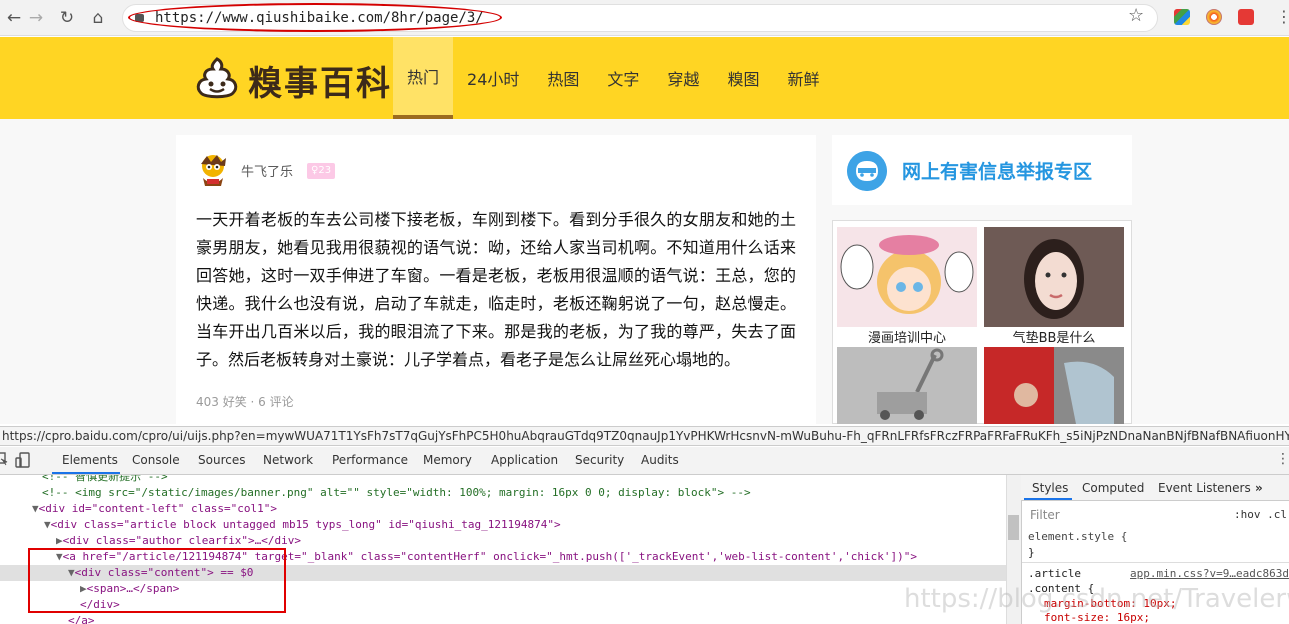  What do you see at coordinates (370, 460) in the screenshot?
I see `tab-performance: Performance` at bounding box center [370, 460].